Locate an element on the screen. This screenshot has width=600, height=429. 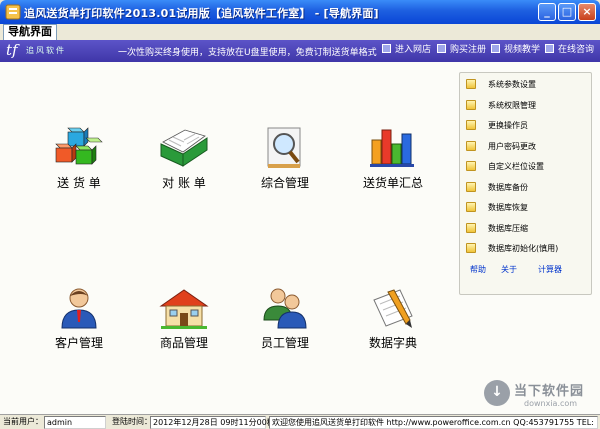
menu-item-switch-operator: 更换操作员 is located at coordinates (497, 127).